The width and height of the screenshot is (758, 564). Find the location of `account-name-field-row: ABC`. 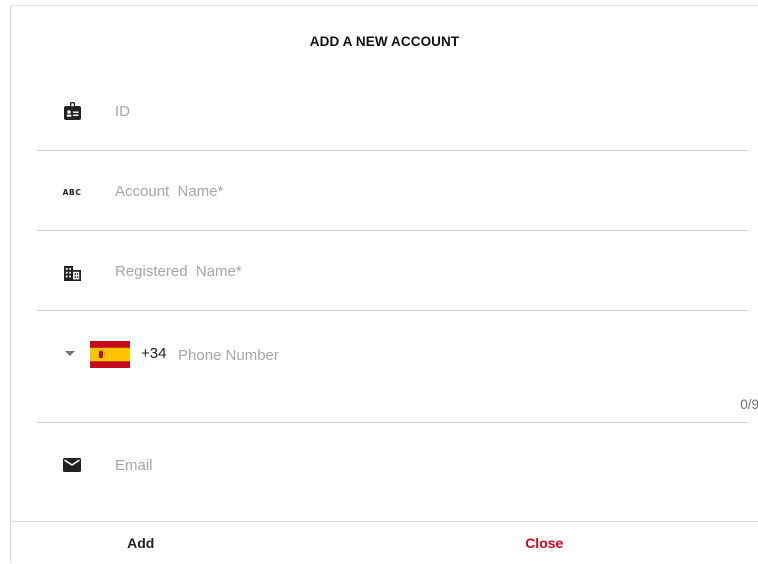

account-name-field-row: ABC is located at coordinates (393, 191).